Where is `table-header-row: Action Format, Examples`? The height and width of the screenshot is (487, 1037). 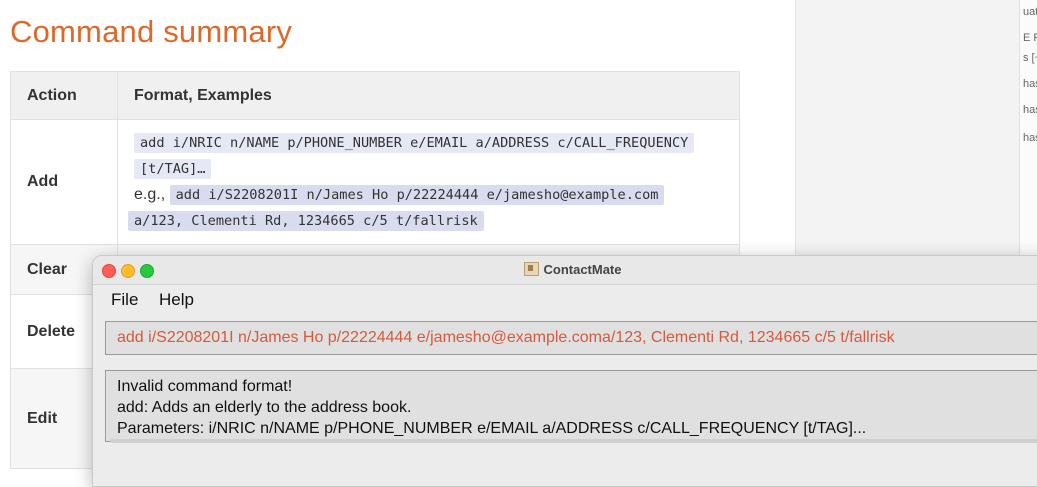
table-header-row: Action Format, Examples is located at coordinates (375, 95).